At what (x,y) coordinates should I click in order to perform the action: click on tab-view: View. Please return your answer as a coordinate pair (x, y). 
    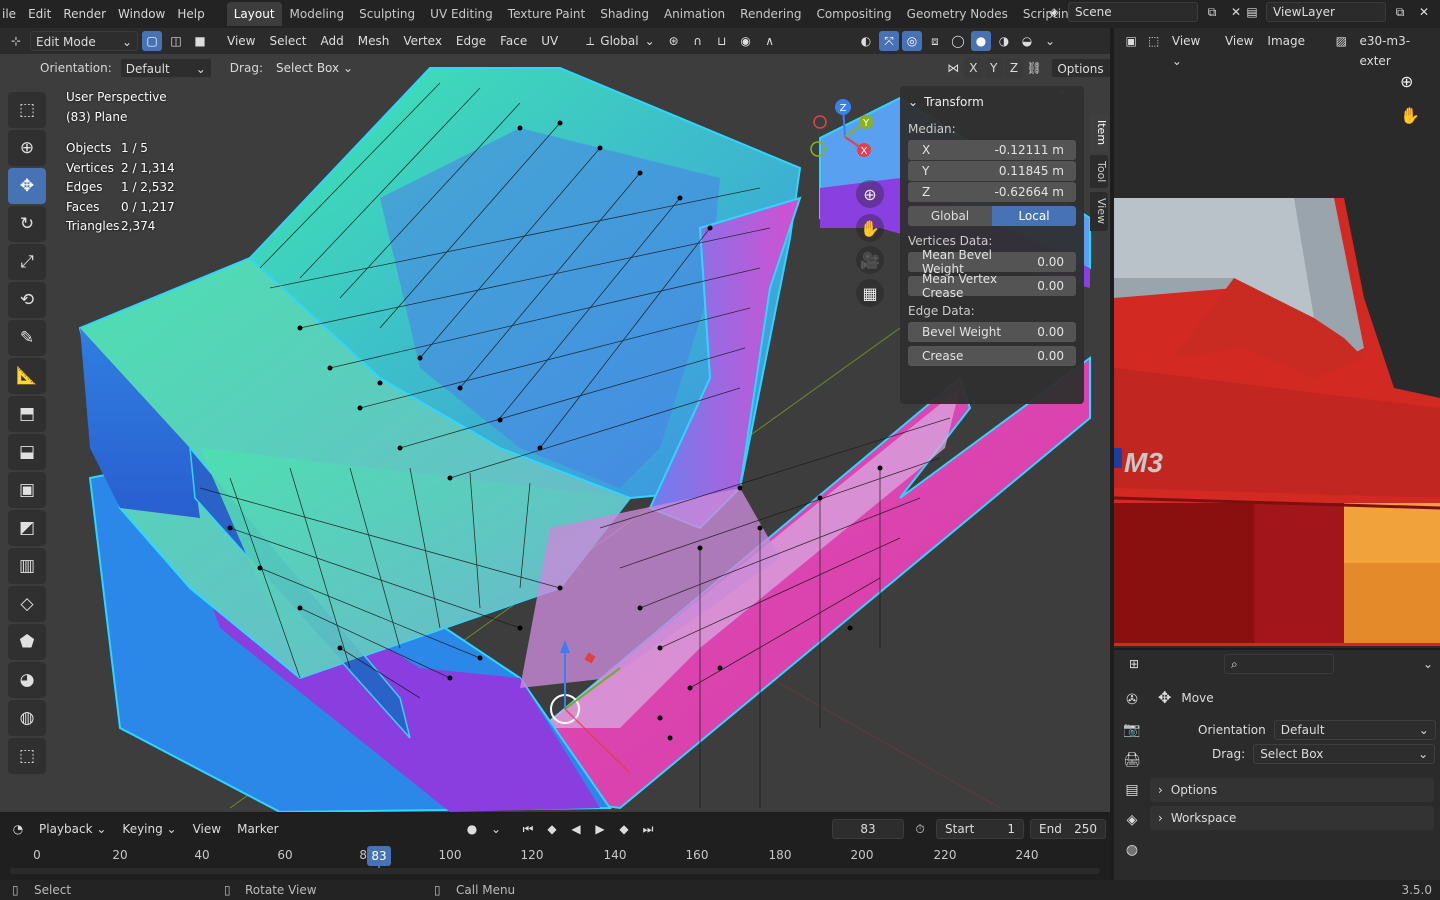
    Looking at the image, I should click on (1099, 211).